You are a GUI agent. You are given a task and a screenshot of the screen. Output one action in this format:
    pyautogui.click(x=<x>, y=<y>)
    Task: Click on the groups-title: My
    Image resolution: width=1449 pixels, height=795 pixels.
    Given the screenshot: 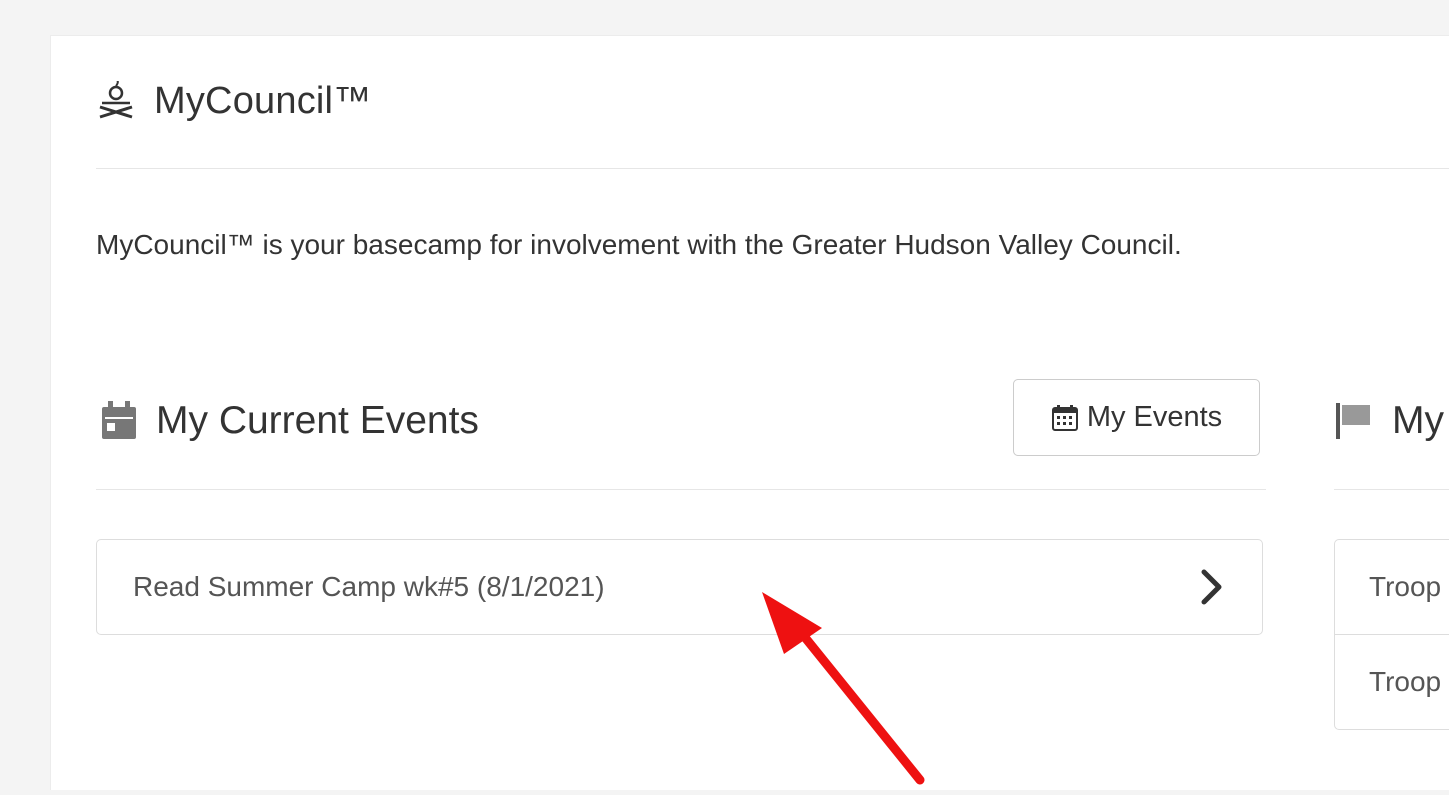 What is the action you would take?
    pyautogui.click(x=1418, y=420)
    